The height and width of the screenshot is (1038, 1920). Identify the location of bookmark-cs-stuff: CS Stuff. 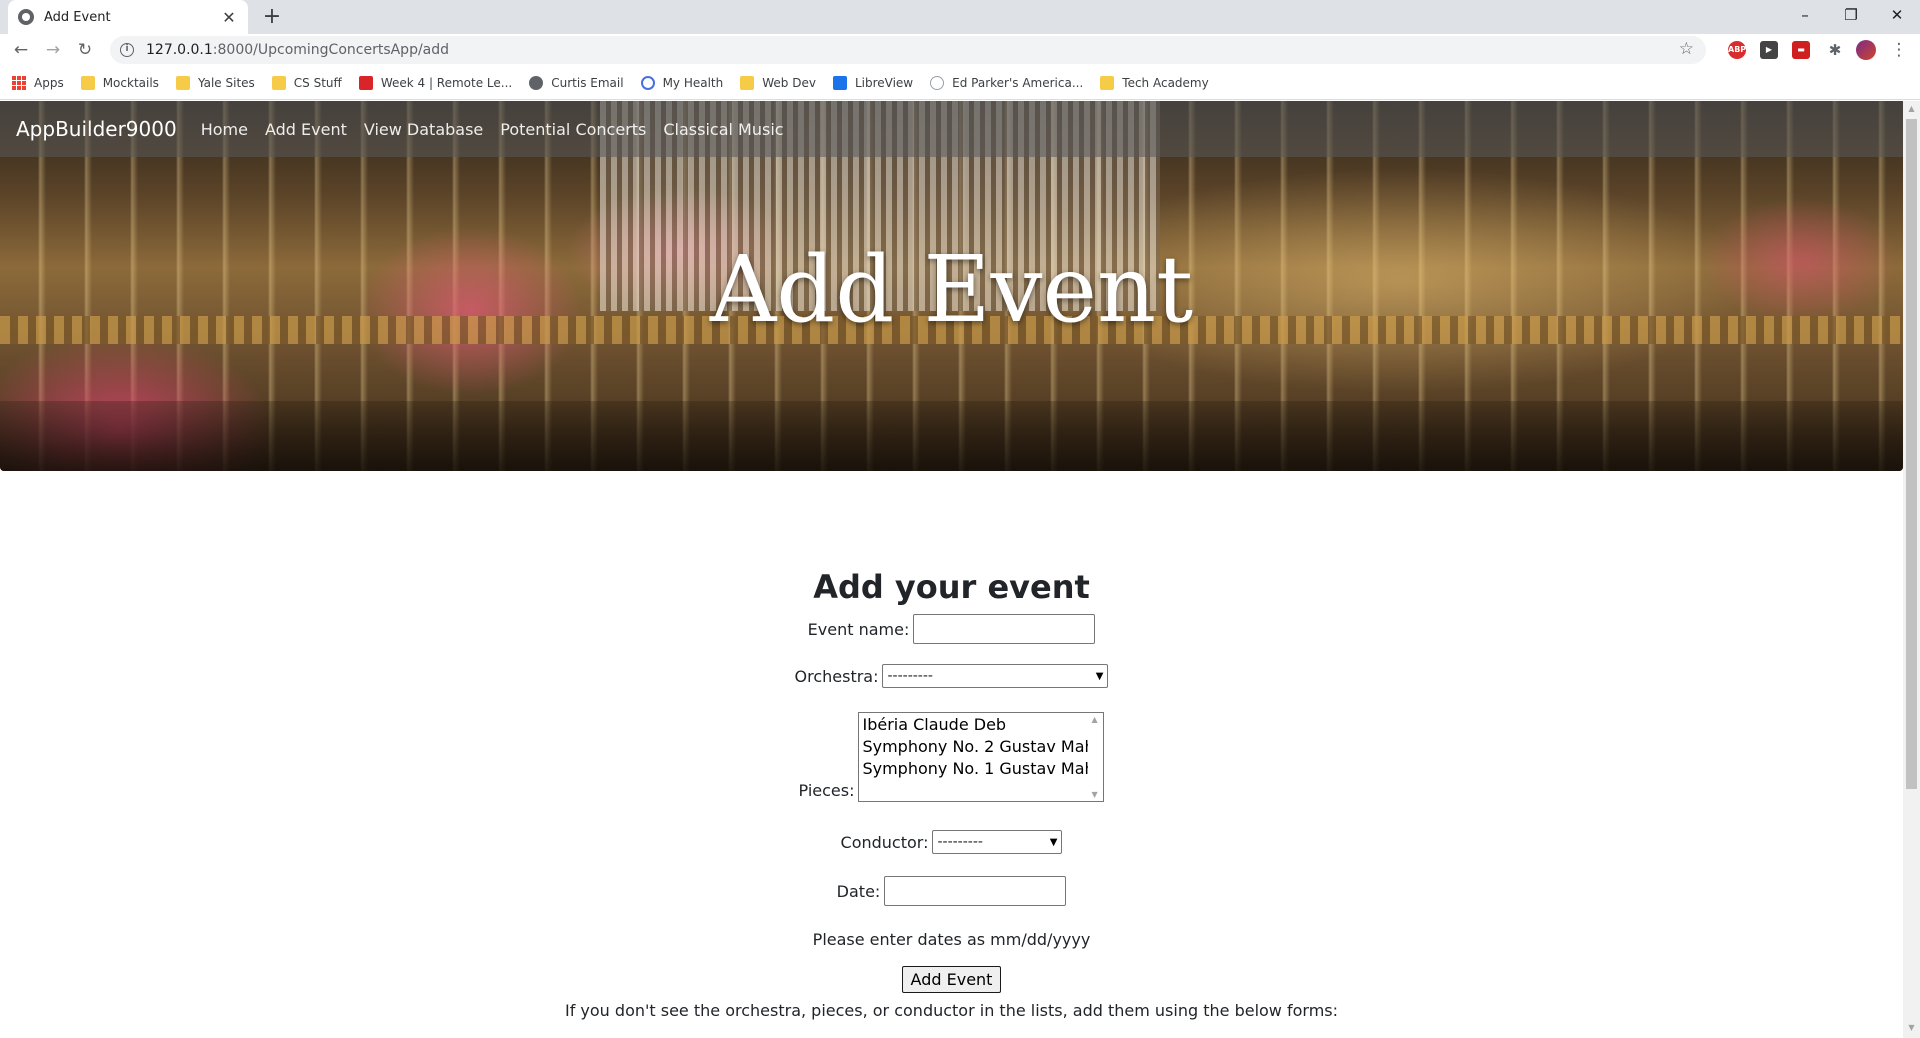
(306, 82).